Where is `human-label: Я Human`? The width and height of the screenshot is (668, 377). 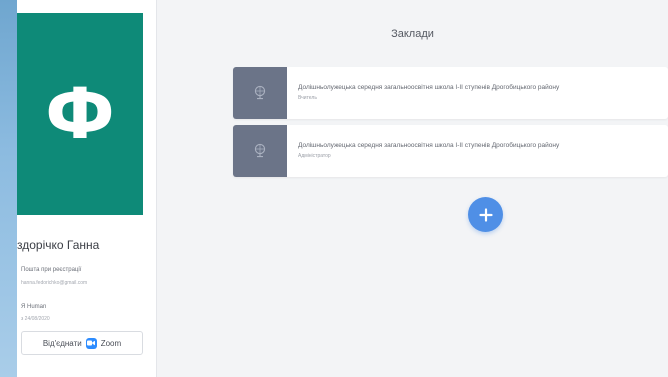 human-label: Я Human is located at coordinates (34, 307).